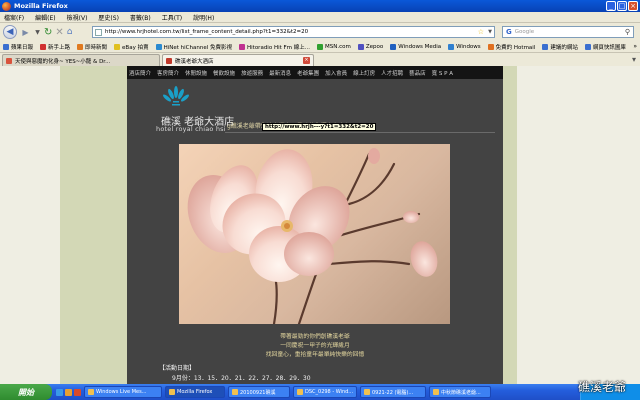 Image resolution: width=640 pixels, height=400 pixels. I want to click on start-label: 開始, so click(26, 392).